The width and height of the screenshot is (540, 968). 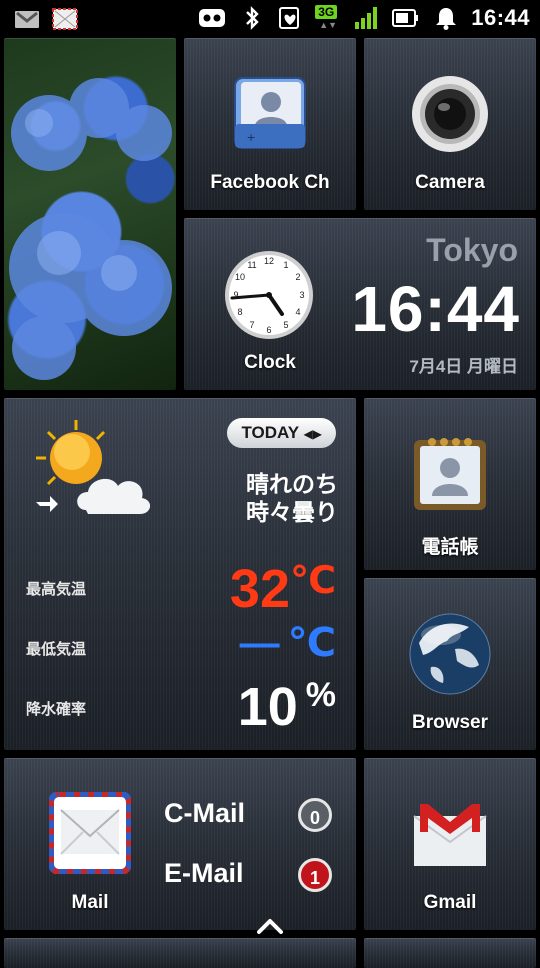 I want to click on gmail-label: Gmail, so click(x=450, y=902).